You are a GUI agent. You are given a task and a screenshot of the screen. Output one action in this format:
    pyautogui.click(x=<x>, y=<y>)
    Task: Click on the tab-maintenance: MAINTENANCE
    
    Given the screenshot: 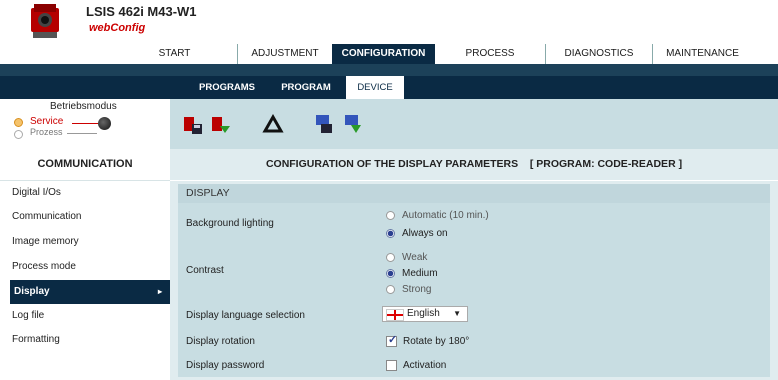 What is the action you would take?
    pyautogui.click(x=702, y=54)
    